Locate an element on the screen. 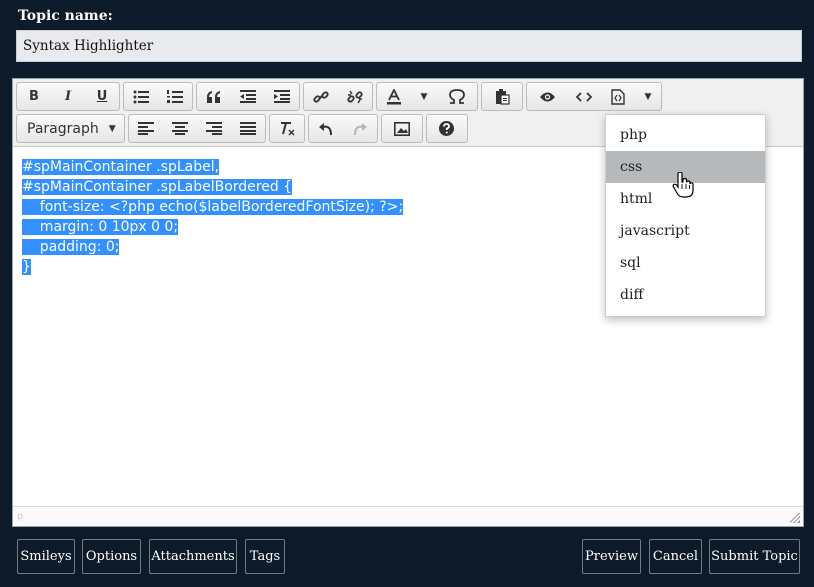 This screenshot has width=814, height=587. cancel-button: Cancel is located at coordinates (675, 556).